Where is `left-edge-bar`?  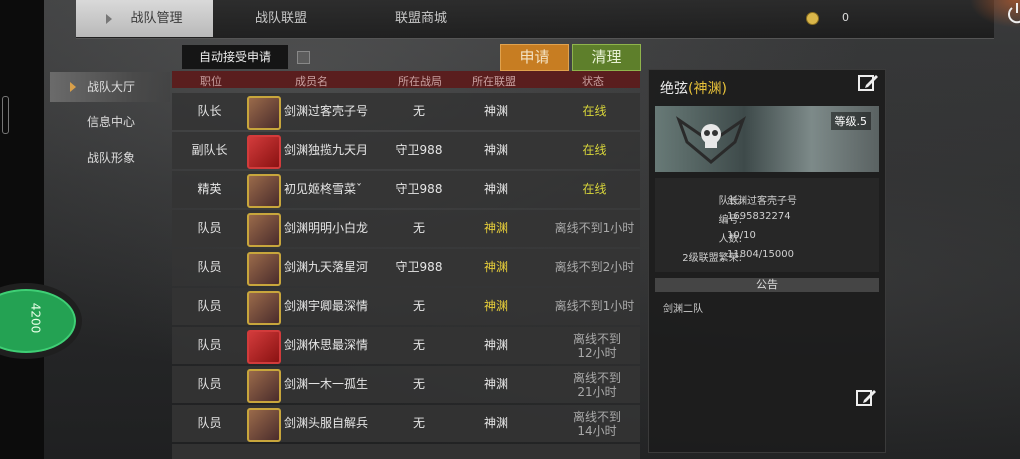
left-edge-bar is located at coordinates (22, 229).